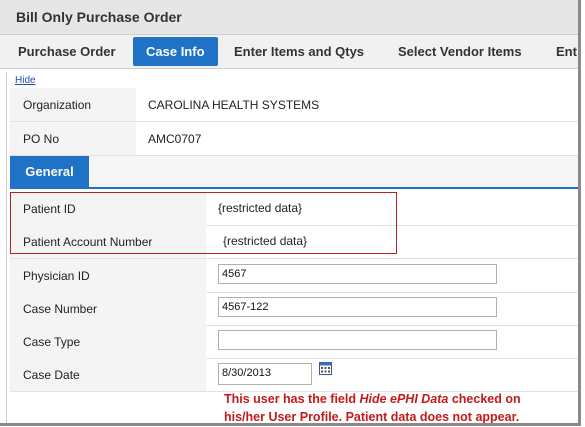  What do you see at coordinates (99, 17) in the screenshot?
I see `window-title: Bill Only Purchase Order` at bounding box center [99, 17].